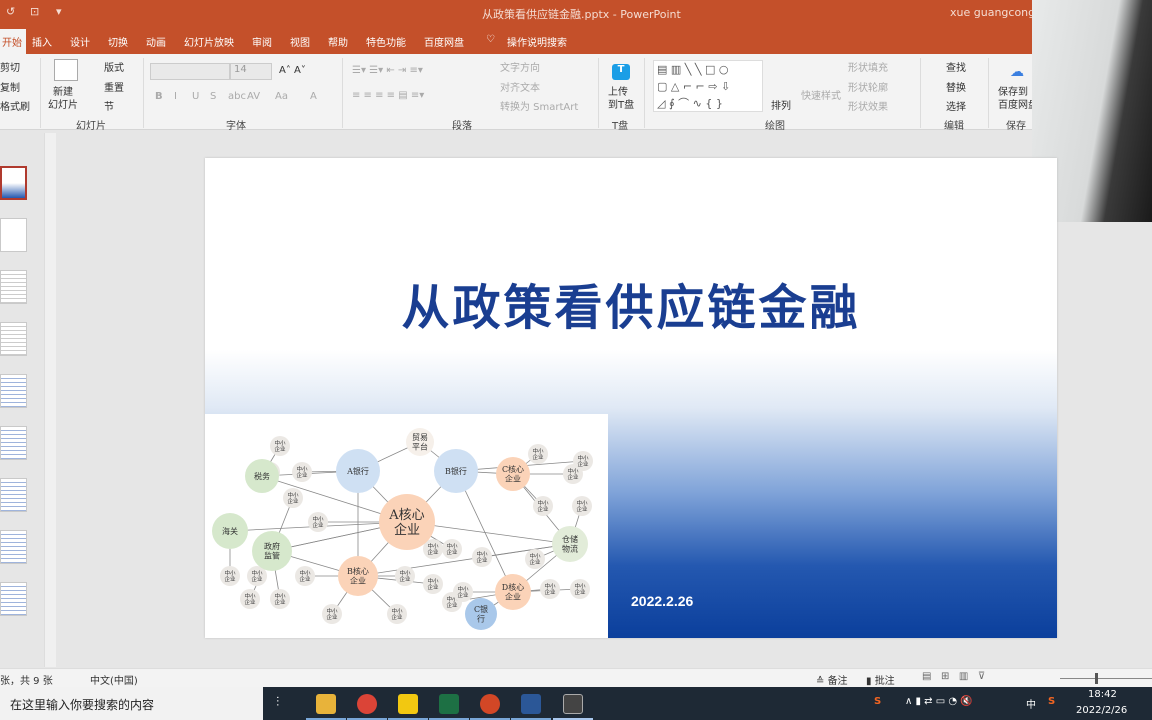 The width and height of the screenshot is (1152, 720). What do you see at coordinates (281, 96) in the screenshot?
I see `font-button-6: Aa` at bounding box center [281, 96].